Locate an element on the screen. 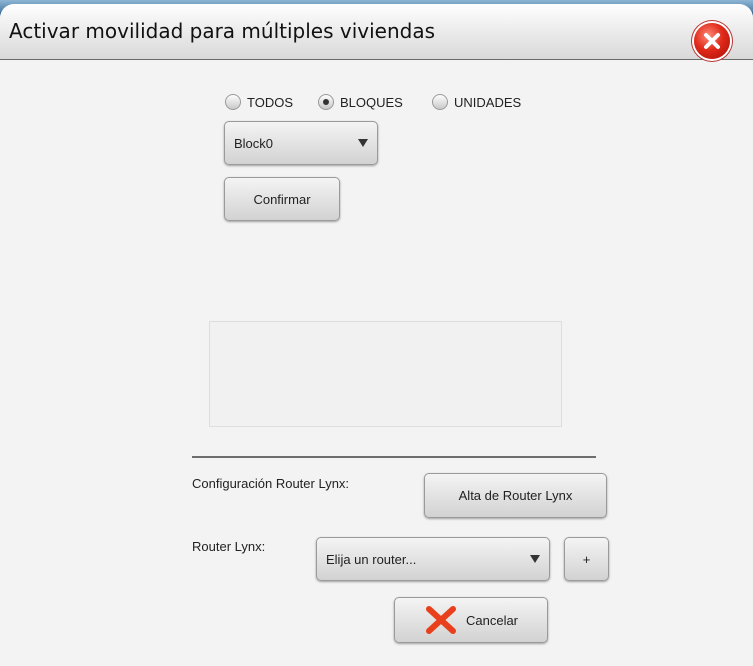 The image size is (753, 666). close-button is located at coordinates (712, 41).